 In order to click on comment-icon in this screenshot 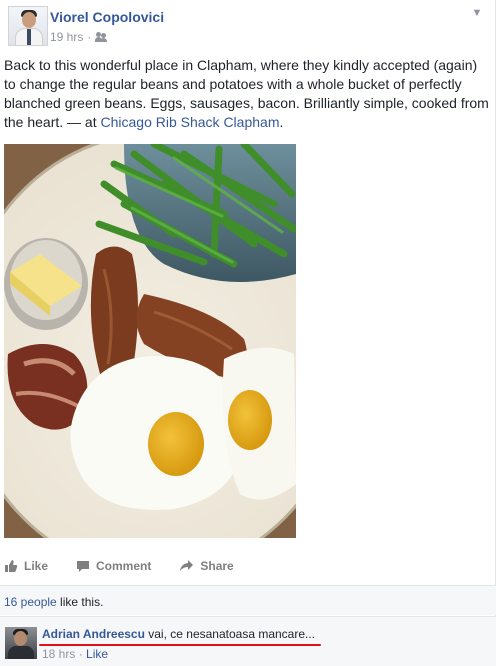, I will do `click(83, 566)`.